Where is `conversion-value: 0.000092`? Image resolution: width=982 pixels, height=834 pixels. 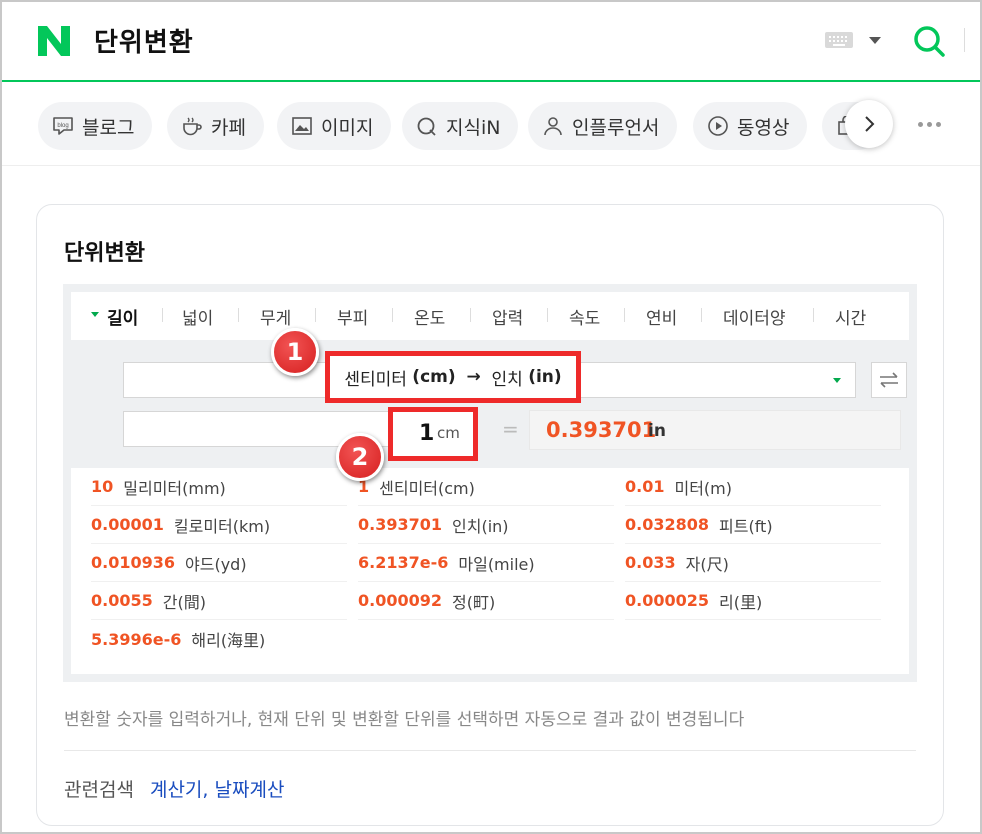
conversion-value: 0.000092 is located at coordinates (400, 600).